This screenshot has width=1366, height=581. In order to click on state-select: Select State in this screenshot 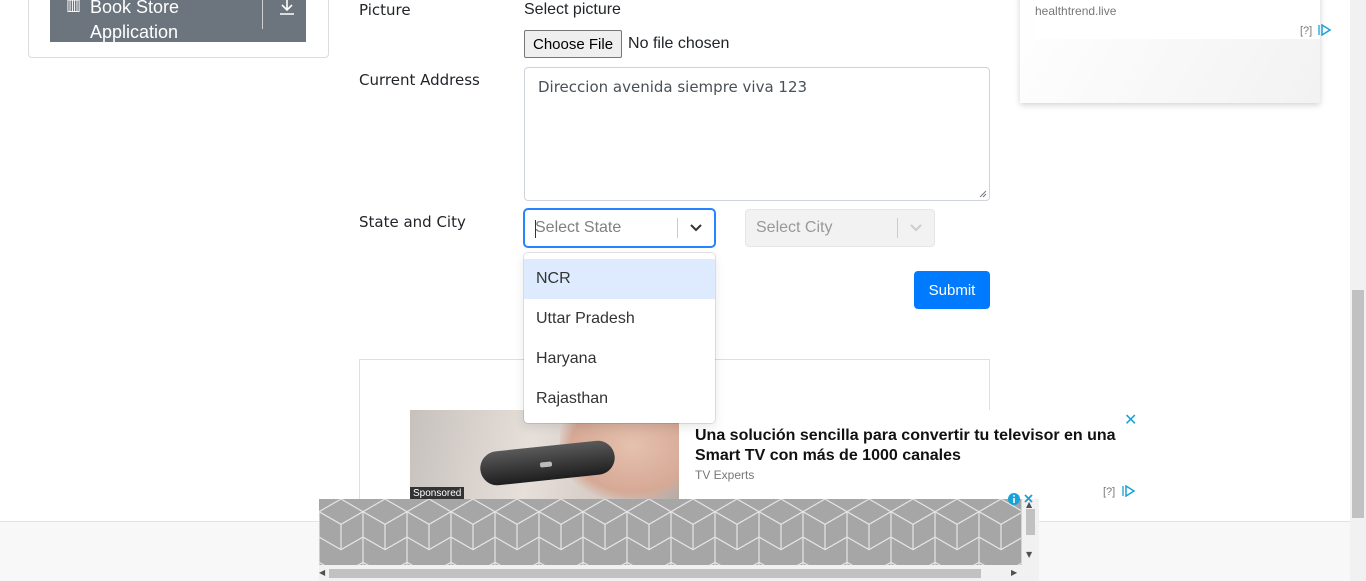, I will do `click(619, 228)`.